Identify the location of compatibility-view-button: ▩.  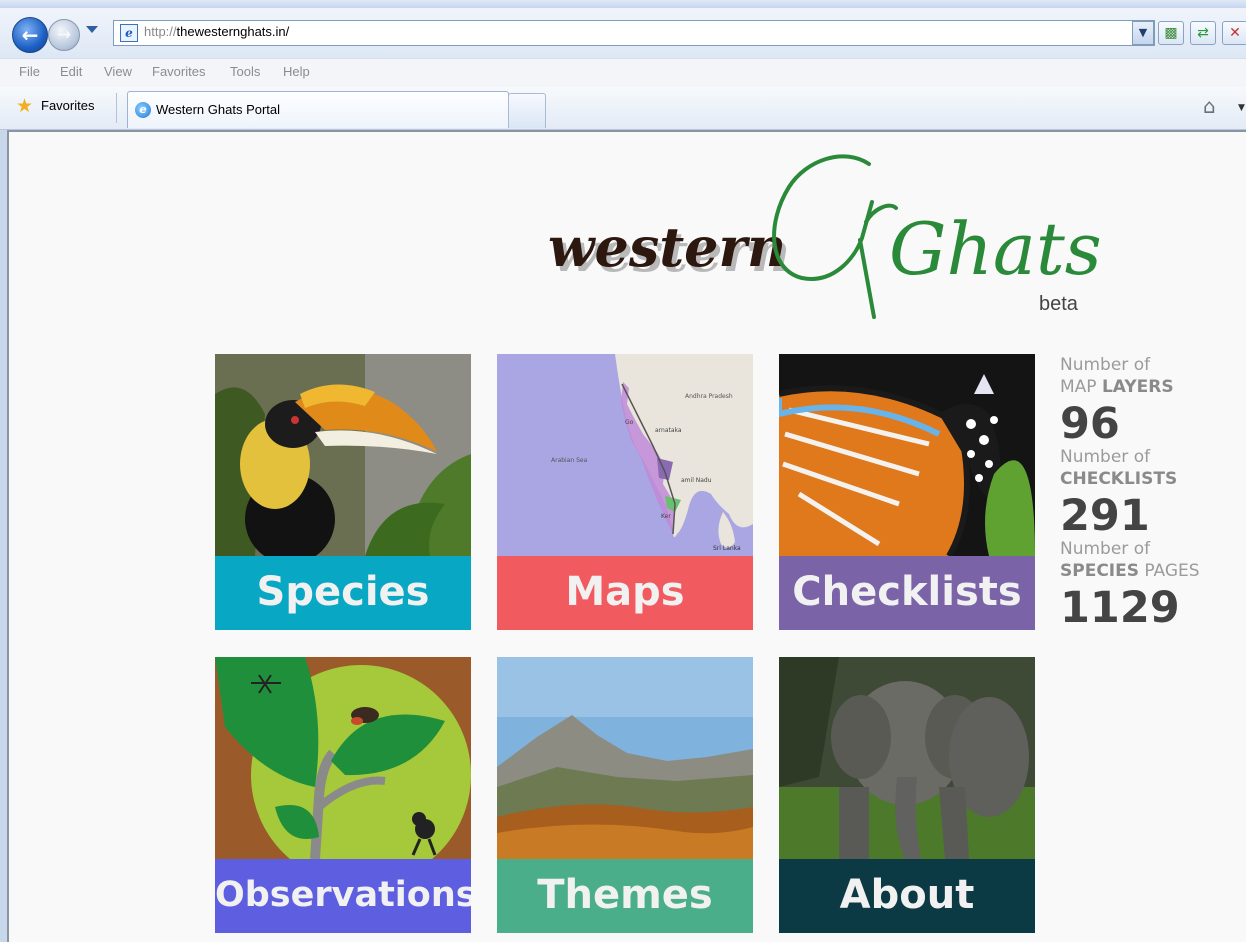
(1171, 33).